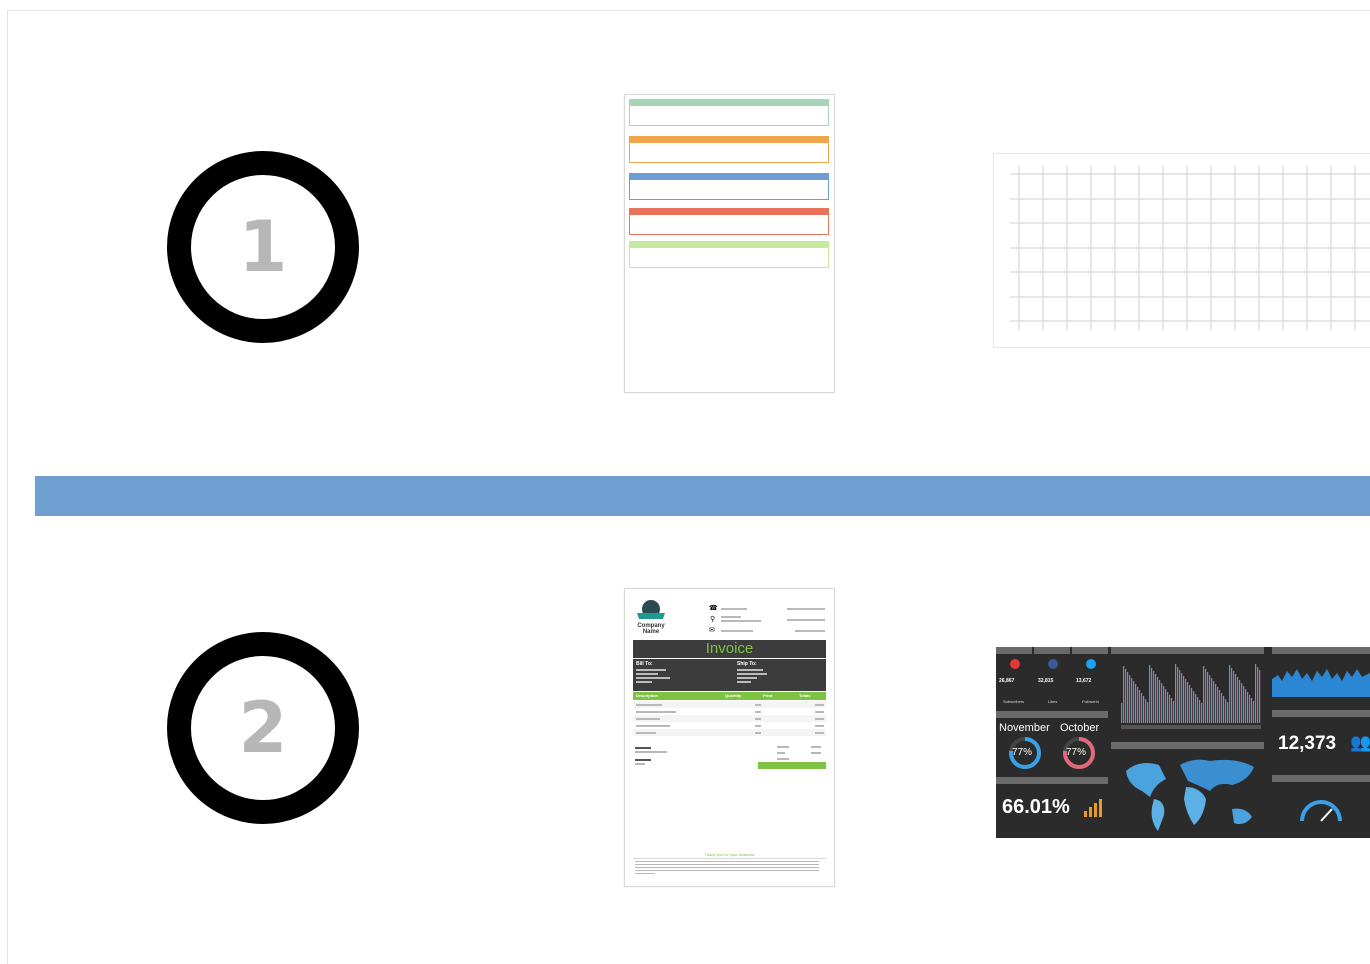 Image resolution: width=1370 pixels, height=964 pixels. What do you see at coordinates (1053, 664) in the screenshot?
I see `facebook-icon` at bounding box center [1053, 664].